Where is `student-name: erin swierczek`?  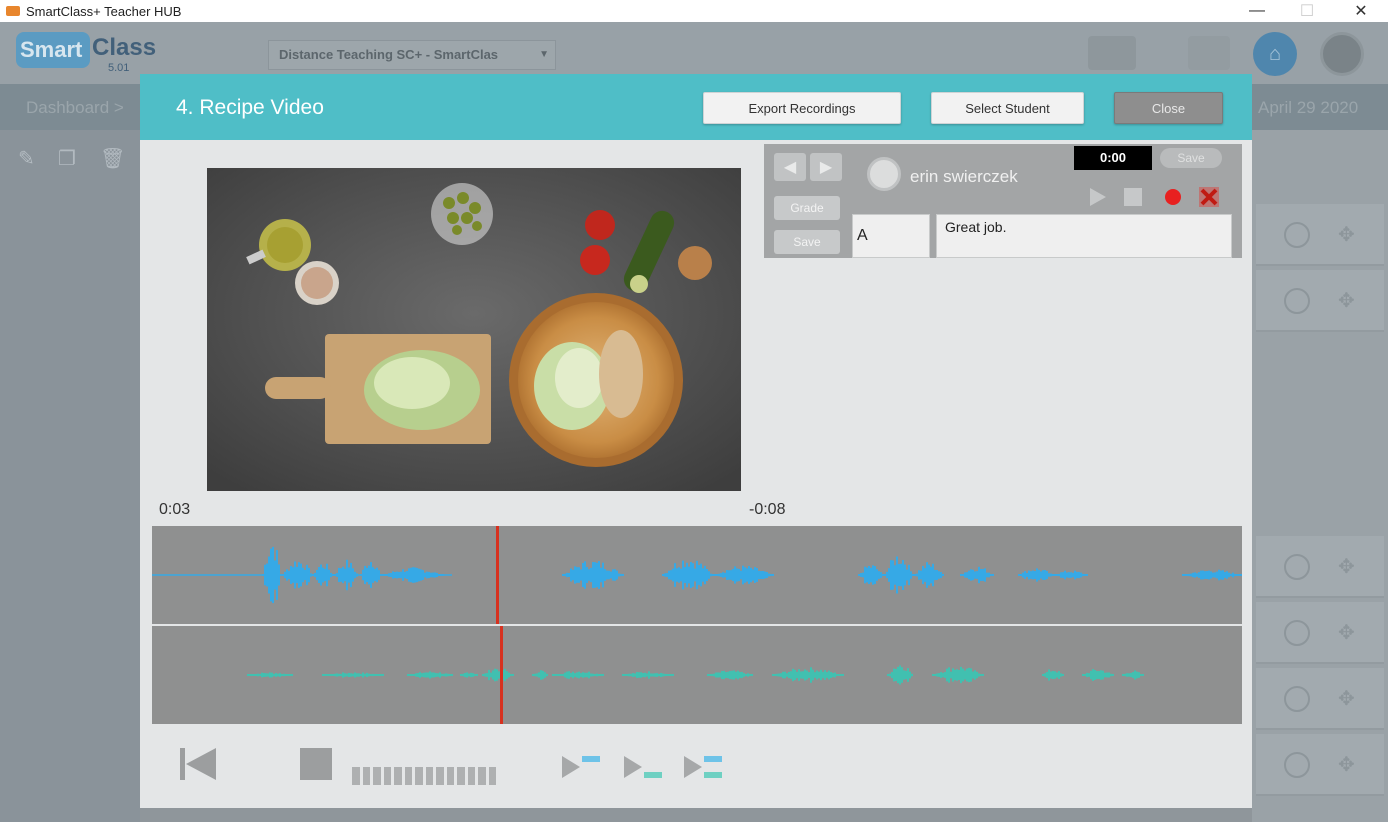
student-name: erin swierczek is located at coordinates (964, 176).